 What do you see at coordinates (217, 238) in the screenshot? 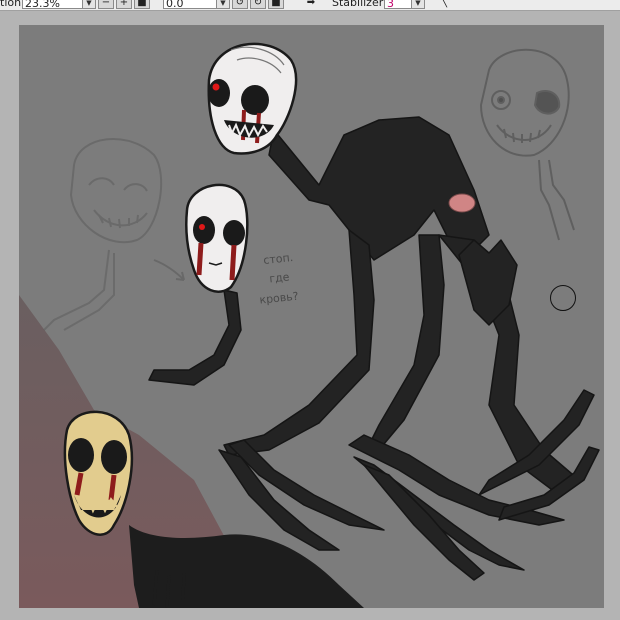
I see `skull-small` at bounding box center [217, 238].